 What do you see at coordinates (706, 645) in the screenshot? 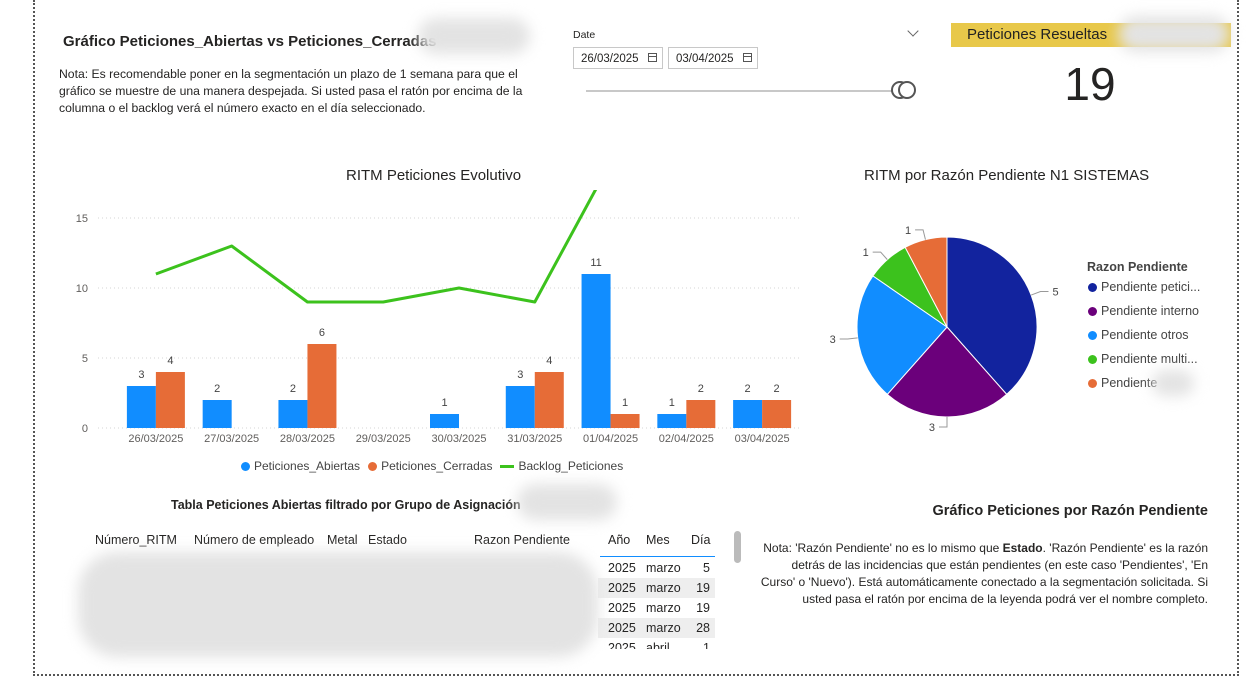
I see `table-cell: 1` at bounding box center [706, 645].